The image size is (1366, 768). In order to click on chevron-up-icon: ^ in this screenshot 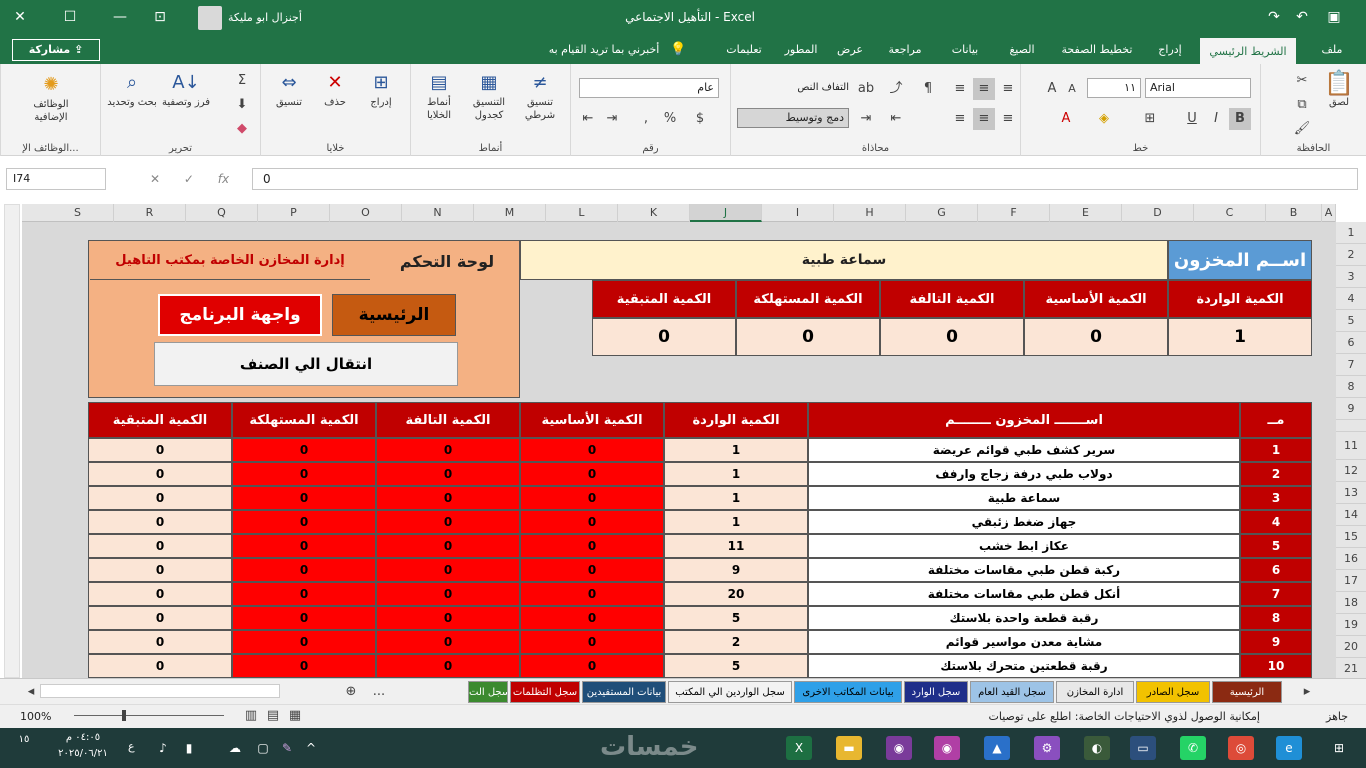, I will do `click(311, 748)`.